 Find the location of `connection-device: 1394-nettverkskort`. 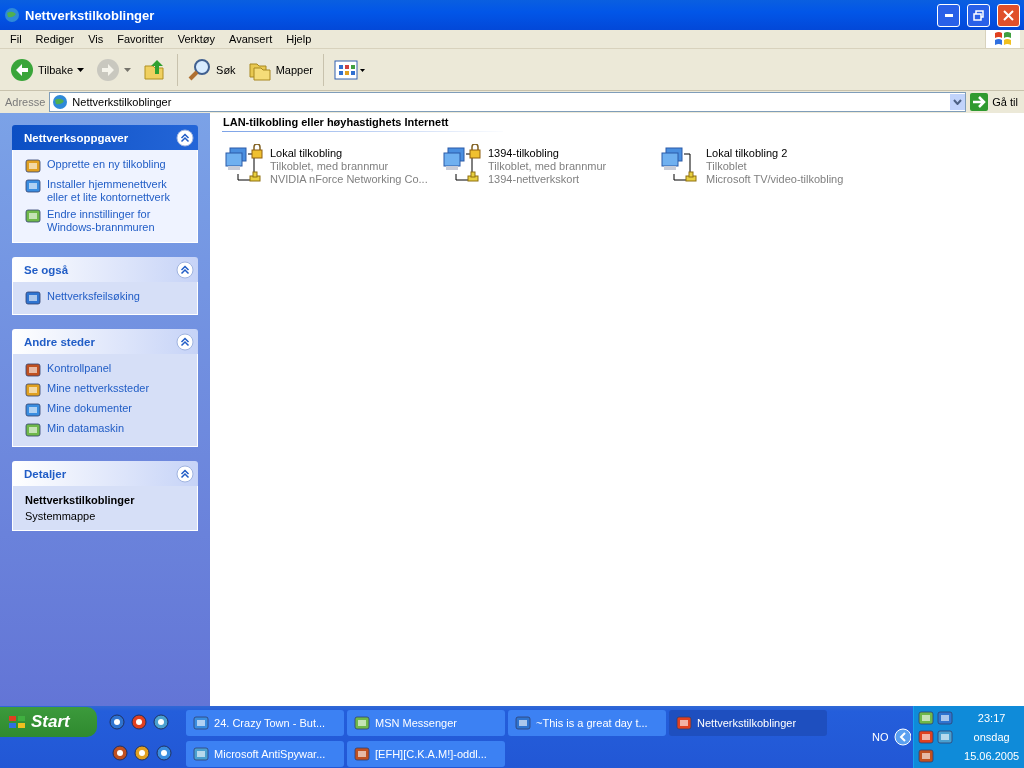

connection-device: 1394-nettverkskort is located at coordinates (534, 179).